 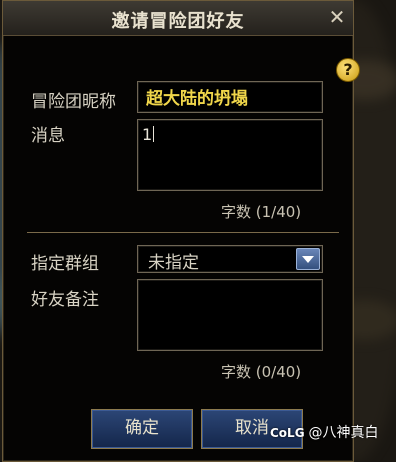 I want to click on watermark: CoLG @八神真白, so click(x=324, y=432).